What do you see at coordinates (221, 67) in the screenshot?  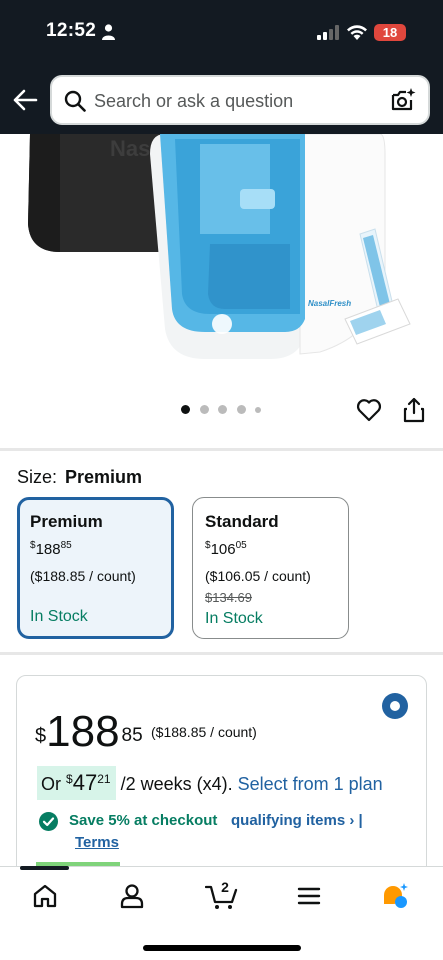 I see `top-bar: 12:52 18 Search or ask a question` at bounding box center [221, 67].